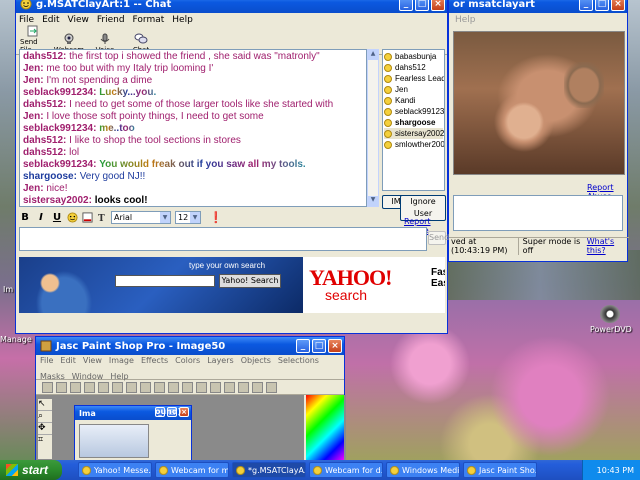 The width and height of the screenshot is (640, 480). Describe the element at coordinates (173, 387) in the screenshot. I see `crop-icon` at that location.